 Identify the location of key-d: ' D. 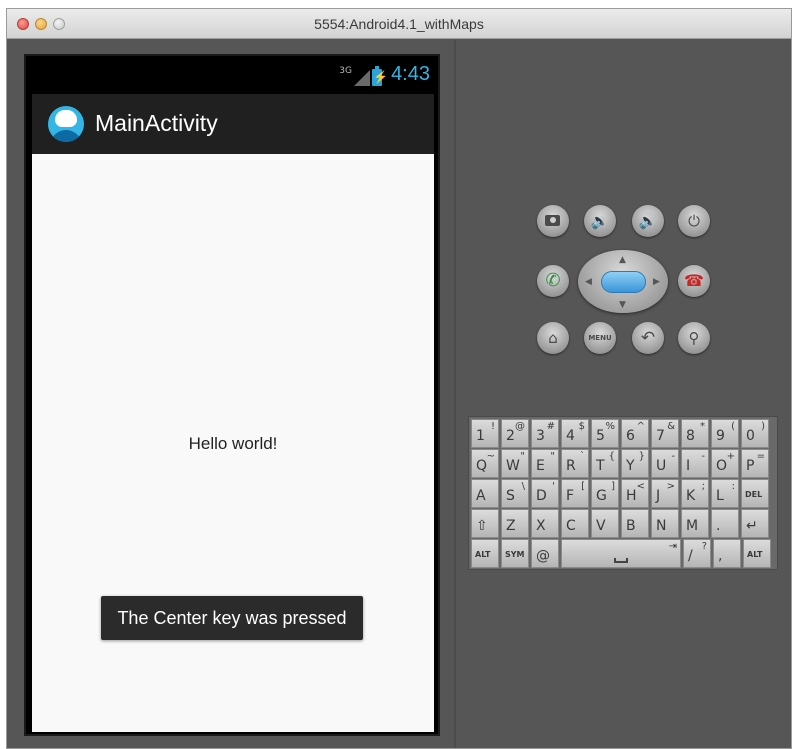
(545, 493).